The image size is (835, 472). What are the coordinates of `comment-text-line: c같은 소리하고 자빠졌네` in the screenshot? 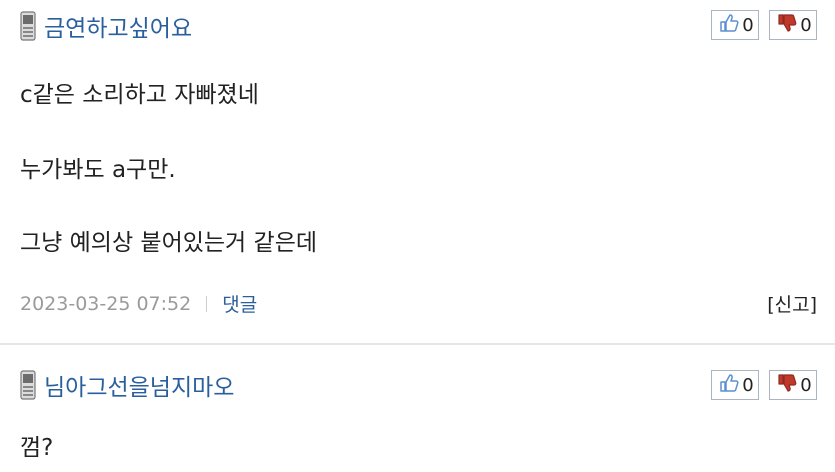 It's located at (139, 95).